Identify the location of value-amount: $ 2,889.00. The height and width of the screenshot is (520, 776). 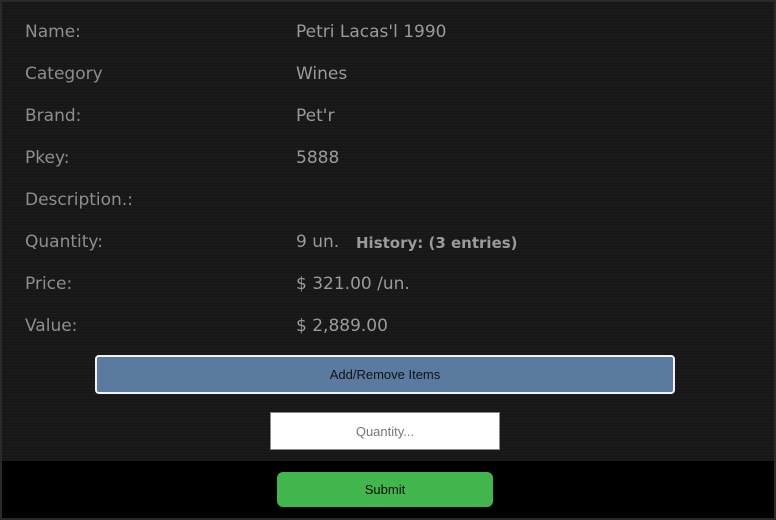
(342, 326).